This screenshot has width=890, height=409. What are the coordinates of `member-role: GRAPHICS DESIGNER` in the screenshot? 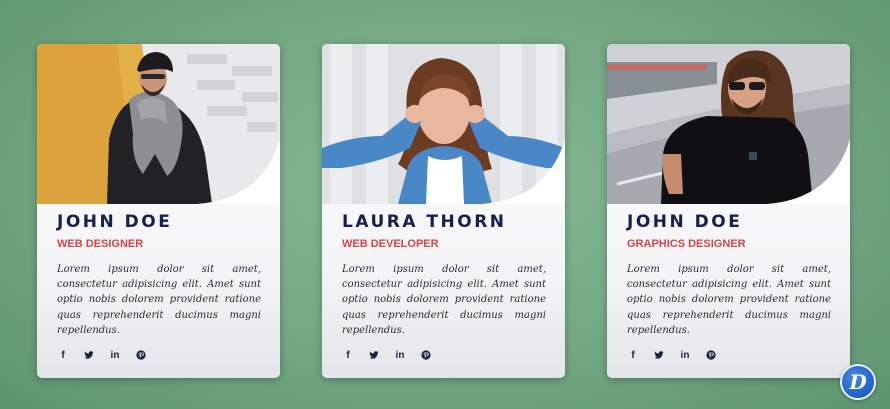 It's located at (686, 244).